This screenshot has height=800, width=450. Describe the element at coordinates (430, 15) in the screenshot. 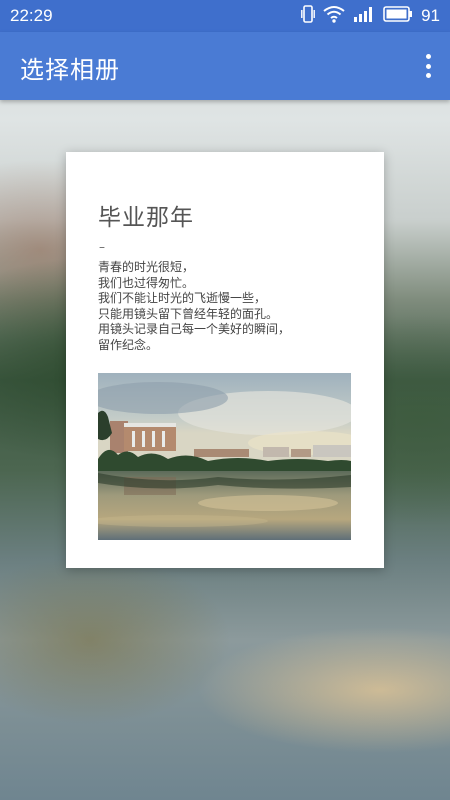

I see `battery-level: 91` at that location.